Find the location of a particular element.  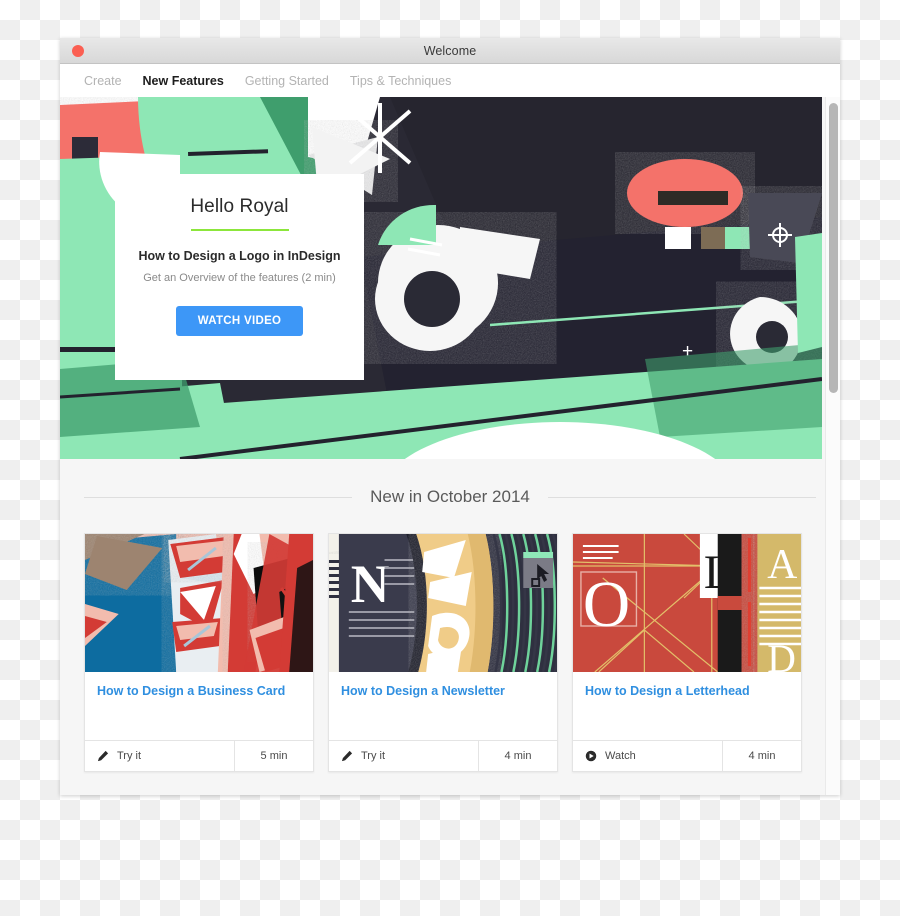

window-title: Welcome is located at coordinates (450, 50).